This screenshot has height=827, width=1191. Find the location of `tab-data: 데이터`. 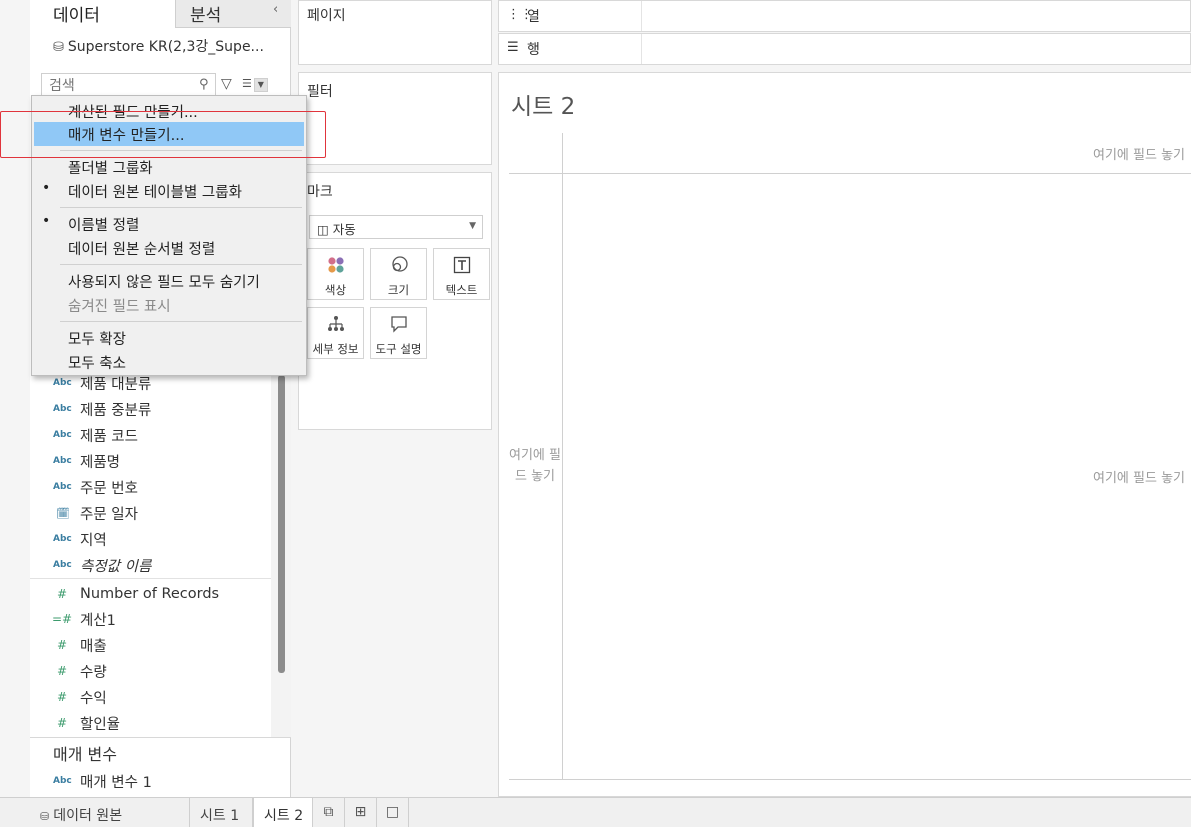

tab-data: 데이터 is located at coordinates (102, 14).